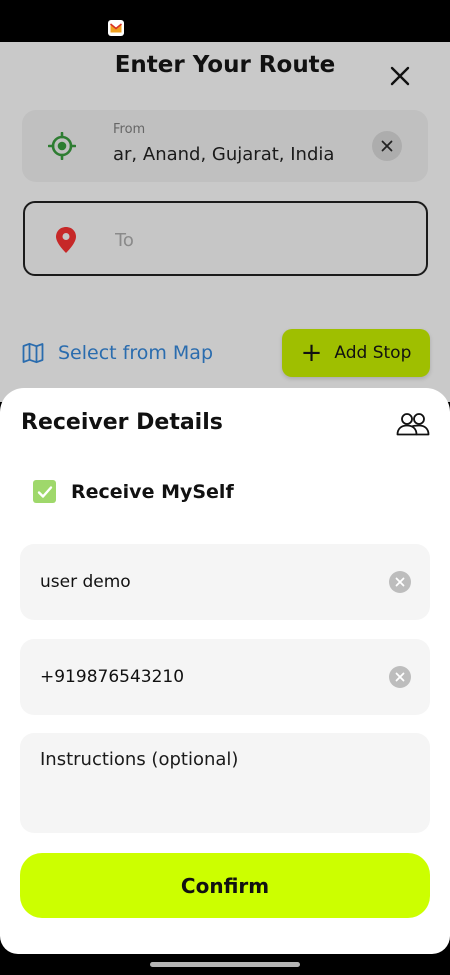  I want to click on receiver-phone-field, so click(225, 677).